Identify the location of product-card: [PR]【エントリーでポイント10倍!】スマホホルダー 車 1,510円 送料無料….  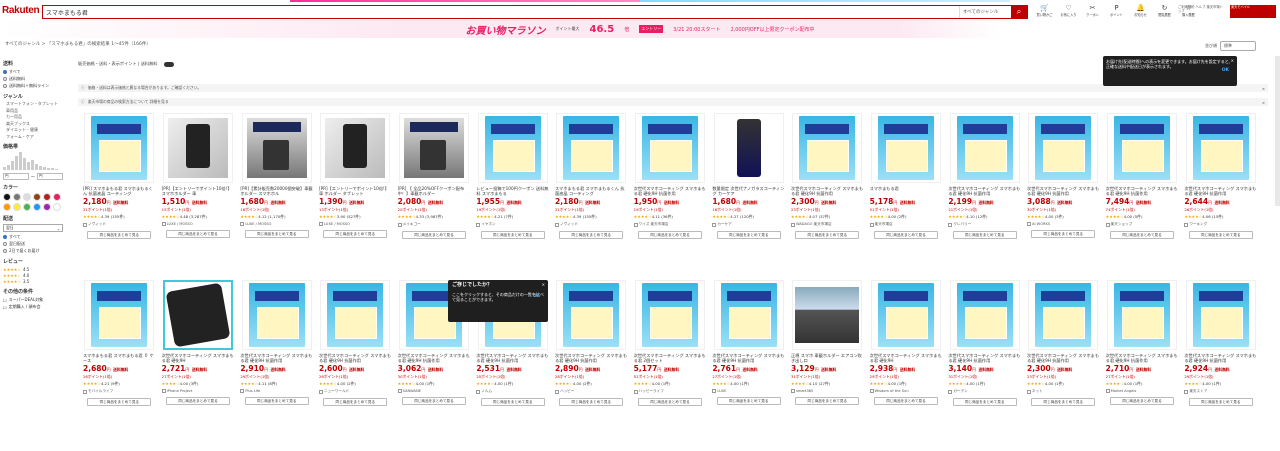
(198, 193).